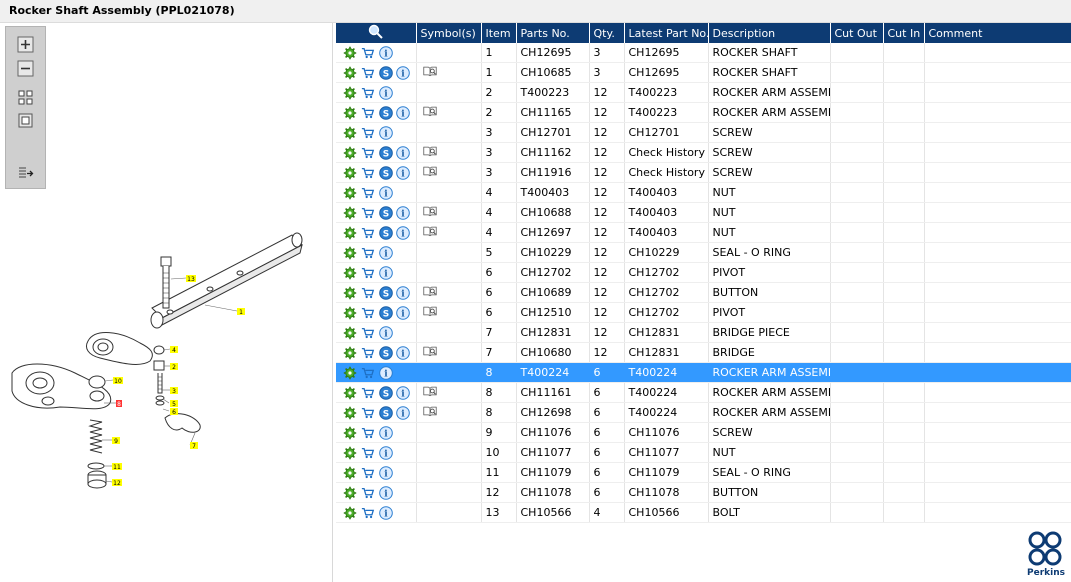 The height and width of the screenshot is (582, 1071). I want to click on latest-part-number-cell: CH11079, so click(666, 472).